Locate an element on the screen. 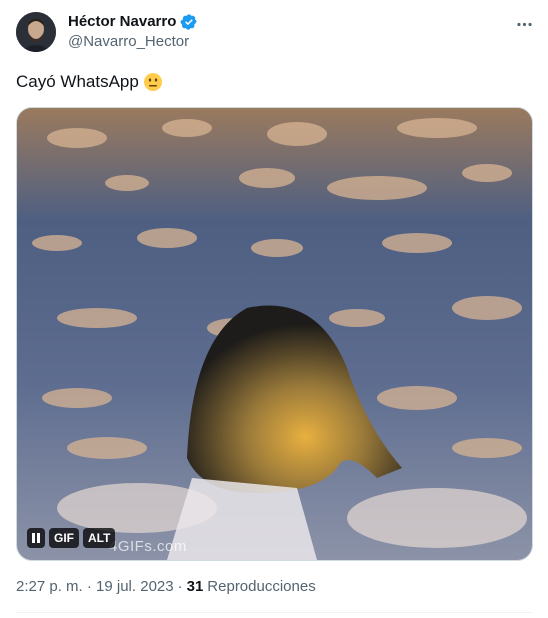  pause-button is located at coordinates (36, 538).